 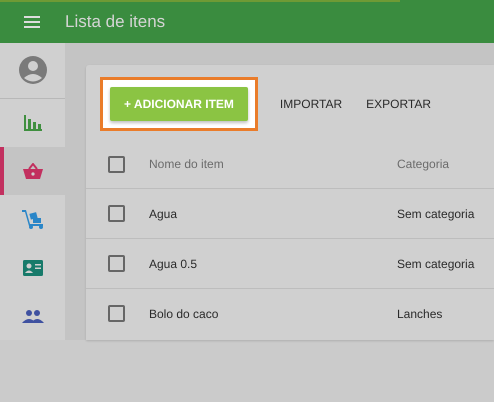 I want to click on table-cell-text: Agua 0.5, so click(x=173, y=263).